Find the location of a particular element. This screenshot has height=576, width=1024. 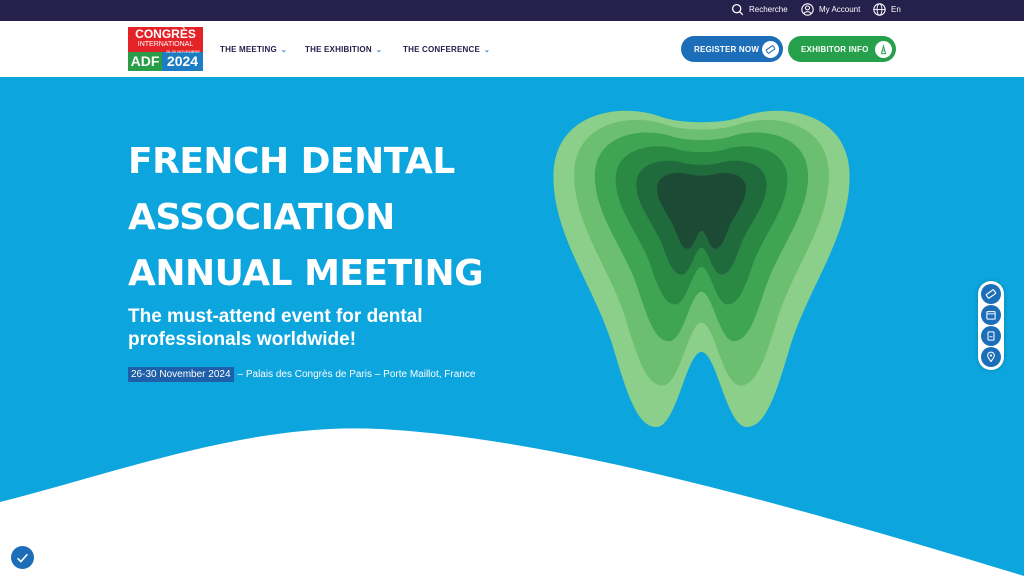

top-bar: Recherche My Account En is located at coordinates (512, 10).